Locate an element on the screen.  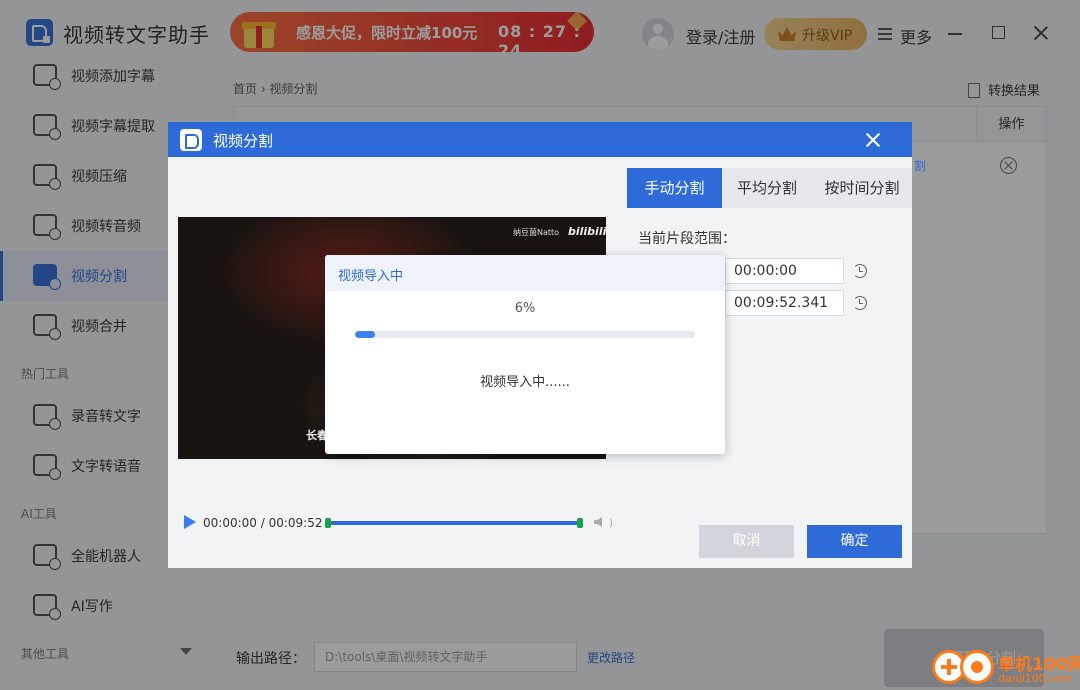
cancel-button: 取消 is located at coordinates (746, 541).